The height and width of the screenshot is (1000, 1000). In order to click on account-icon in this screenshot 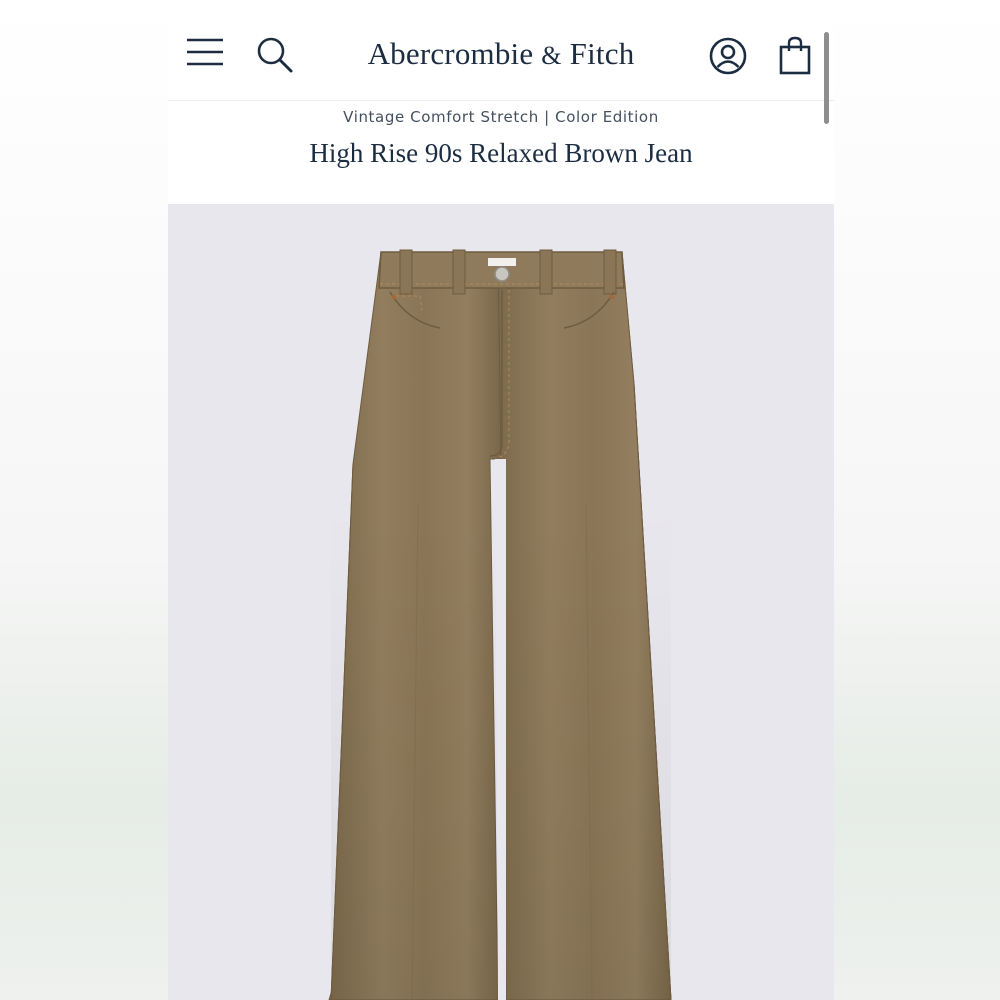, I will do `click(728, 56)`.